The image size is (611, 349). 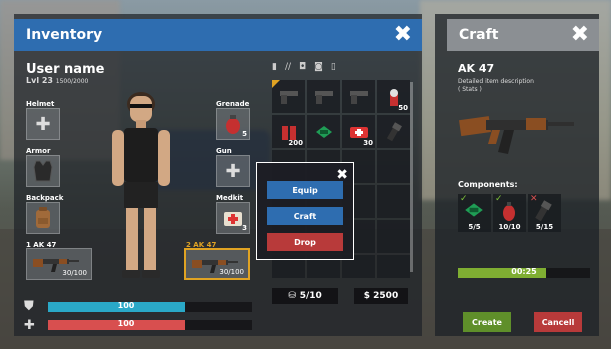 I want to click on character-model, so click(x=141, y=185).